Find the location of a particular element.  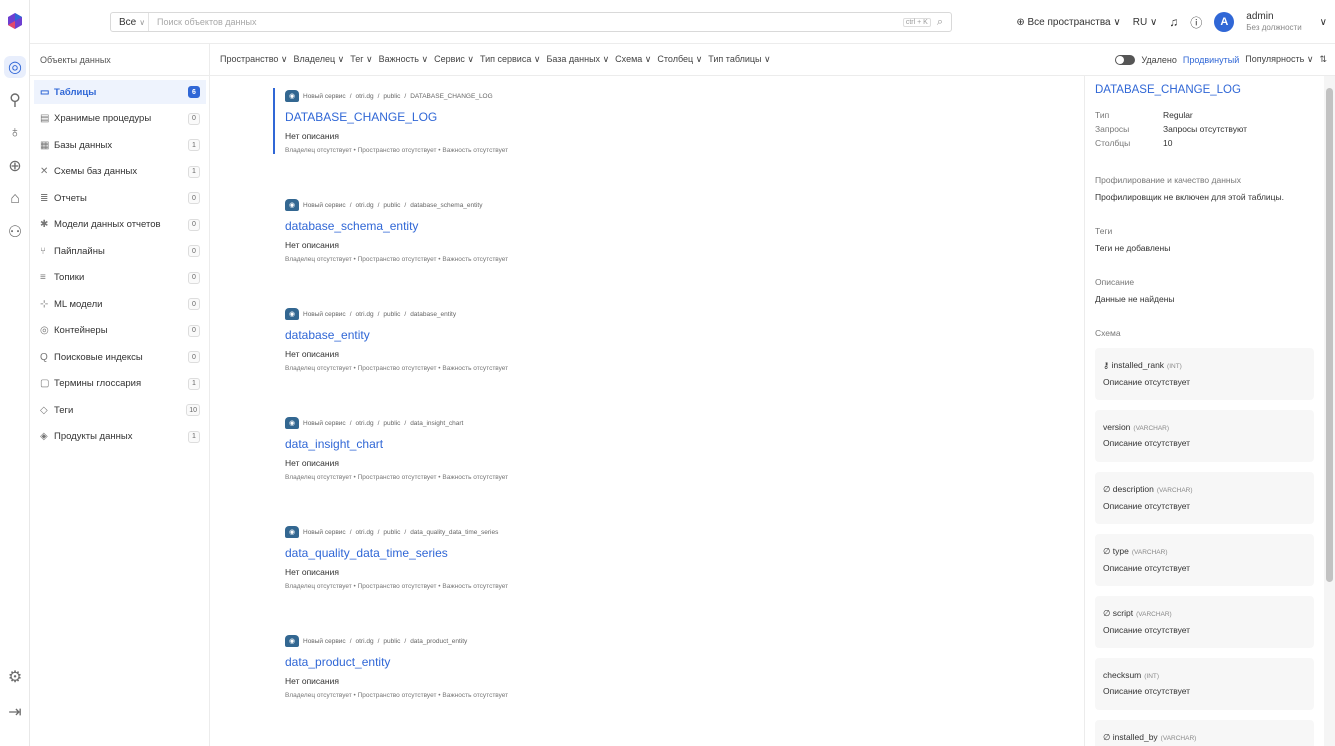

language-select: RU ∨ is located at coordinates (1145, 22).